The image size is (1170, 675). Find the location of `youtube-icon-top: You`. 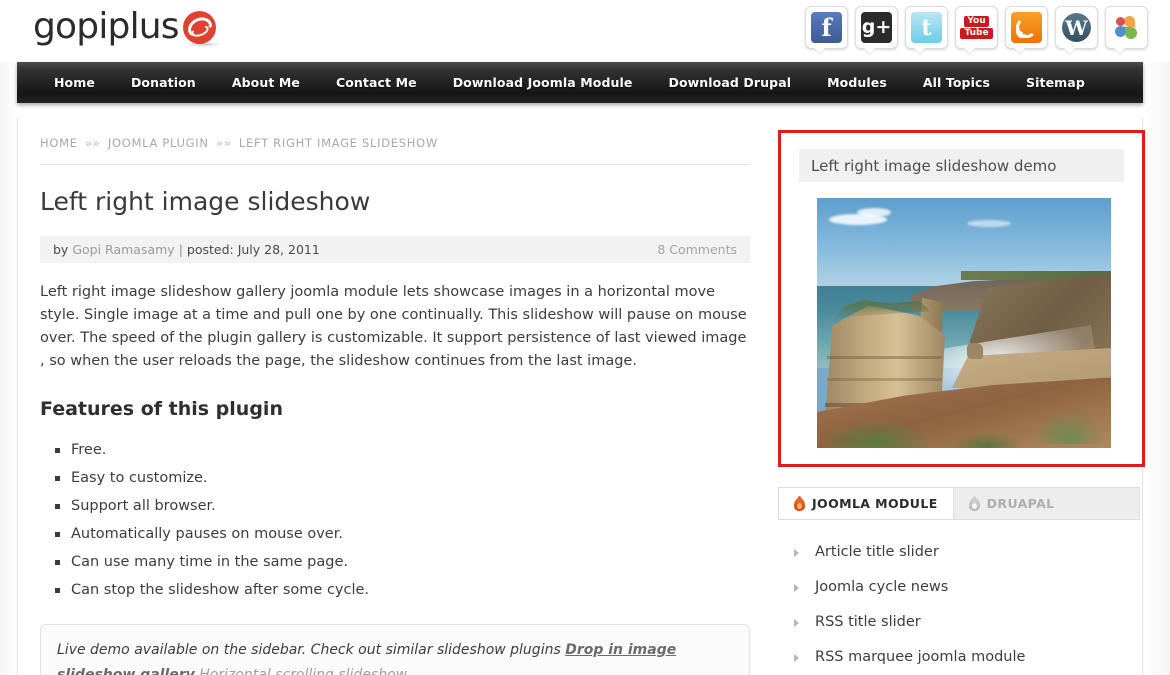

youtube-icon-top: You is located at coordinates (976, 21).